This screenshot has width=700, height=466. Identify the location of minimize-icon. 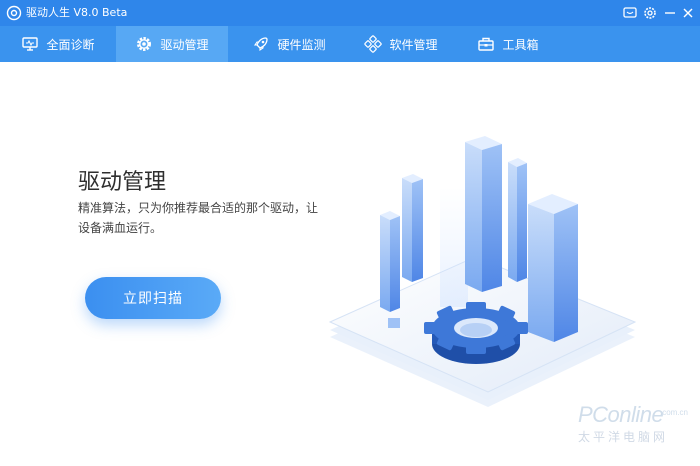
(670, 13).